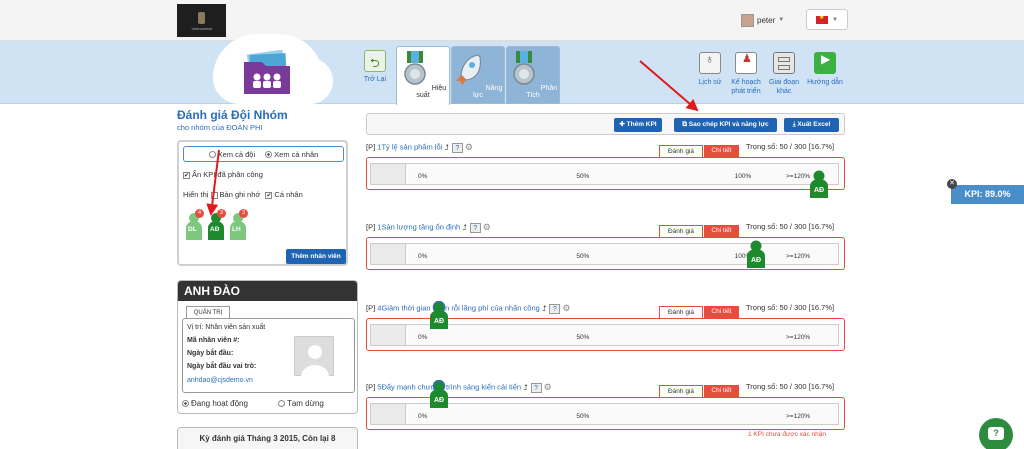 The image size is (1024, 449). Describe the element at coordinates (771, 20) in the screenshot. I see `user-menu: peter ▼` at that location.